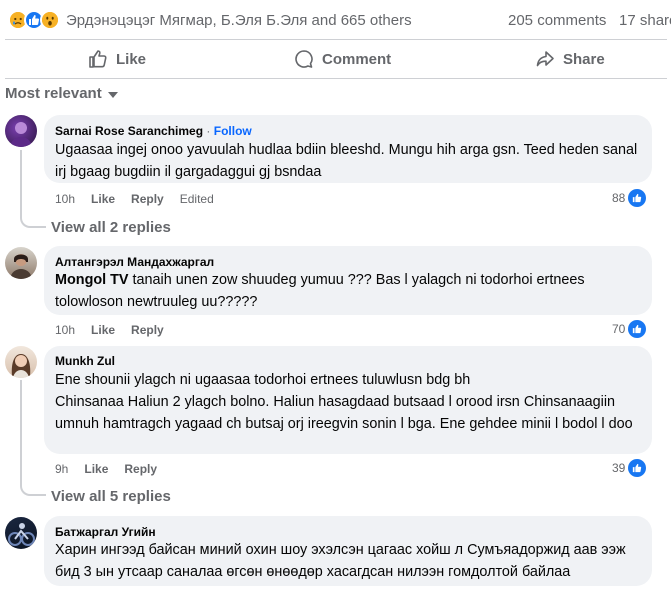  What do you see at coordinates (61, 469) in the screenshot?
I see `comment-time: 9h` at bounding box center [61, 469].